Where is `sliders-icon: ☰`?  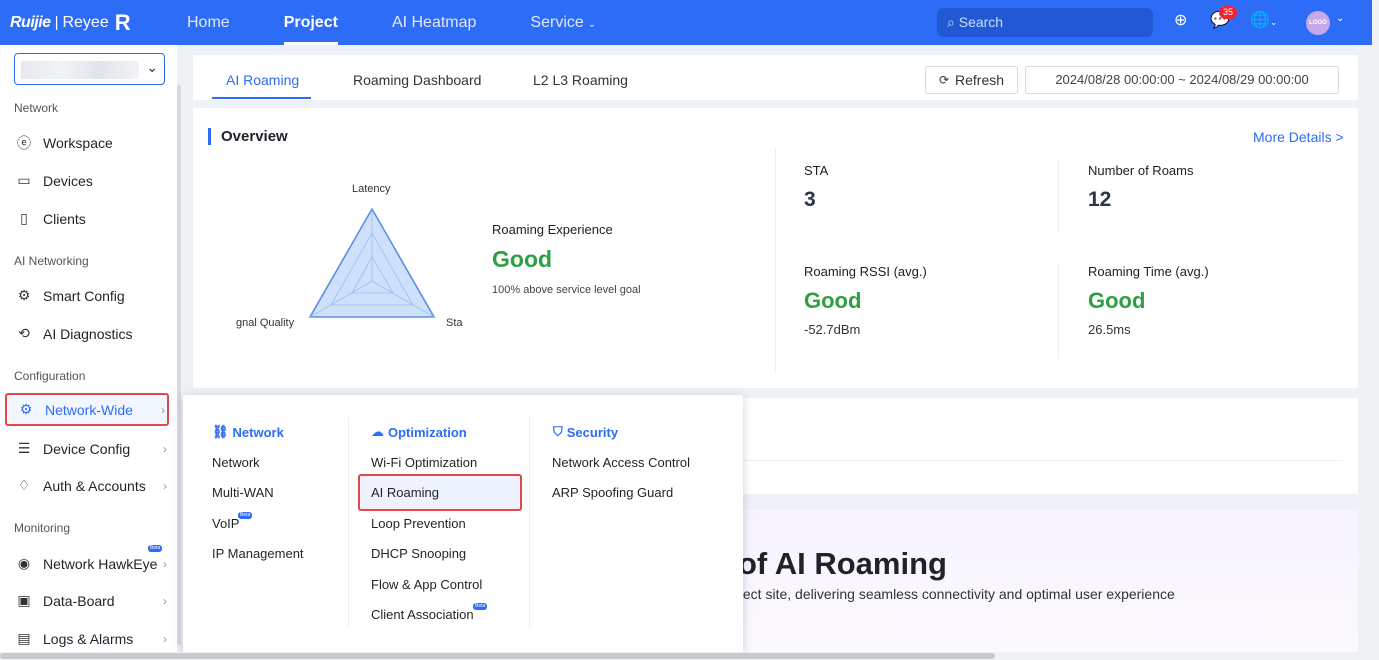 sliders-icon: ☰ is located at coordinates (24, 448).